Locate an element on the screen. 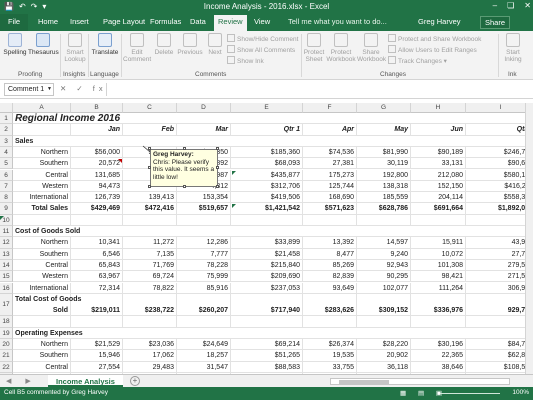 This screenshot has height=400, width=533. data-cell: $416,211 is located at coordinates (499, 187).